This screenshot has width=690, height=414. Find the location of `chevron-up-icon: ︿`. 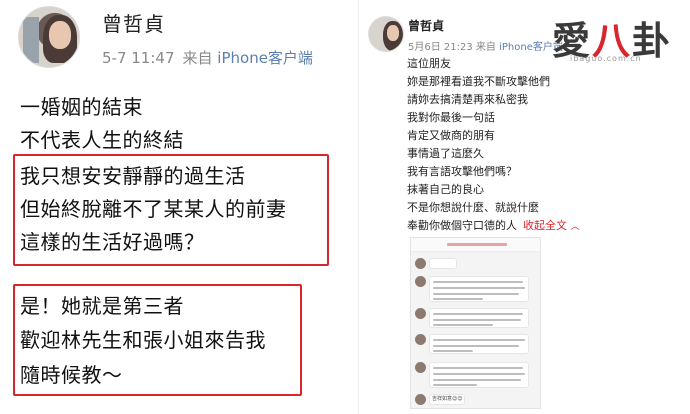

chevron-up-icon: ︿ is located at coordinates (575, 227).